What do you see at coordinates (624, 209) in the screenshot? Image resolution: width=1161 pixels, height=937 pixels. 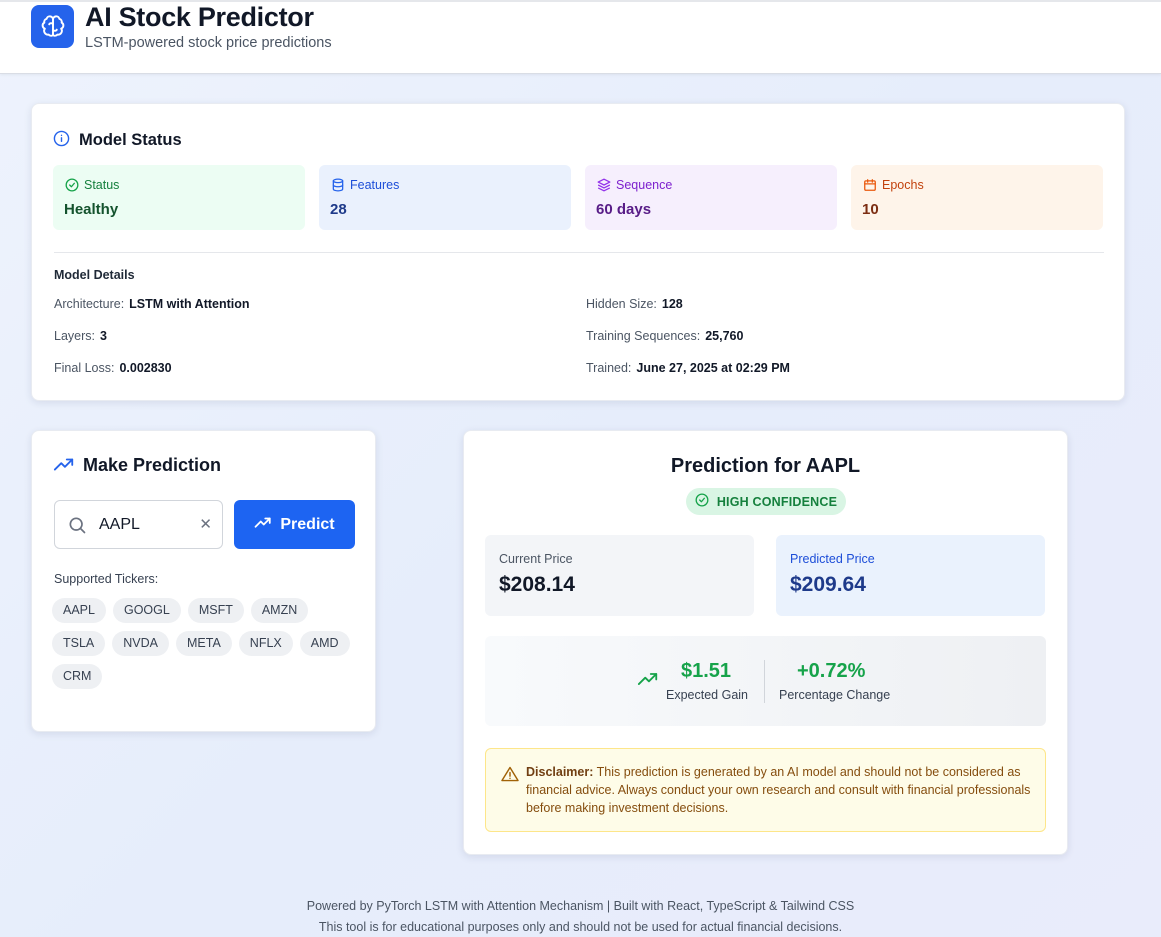 I see `sequence-tile-value: 60 days` at bounding box center [624, 209].